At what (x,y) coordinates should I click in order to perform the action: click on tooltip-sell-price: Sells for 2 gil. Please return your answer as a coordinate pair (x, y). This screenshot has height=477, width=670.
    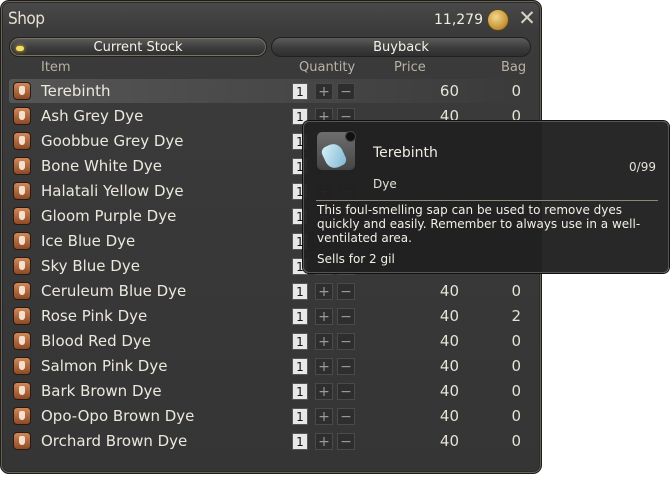
    Looking at the image, I should click on (356, 259).